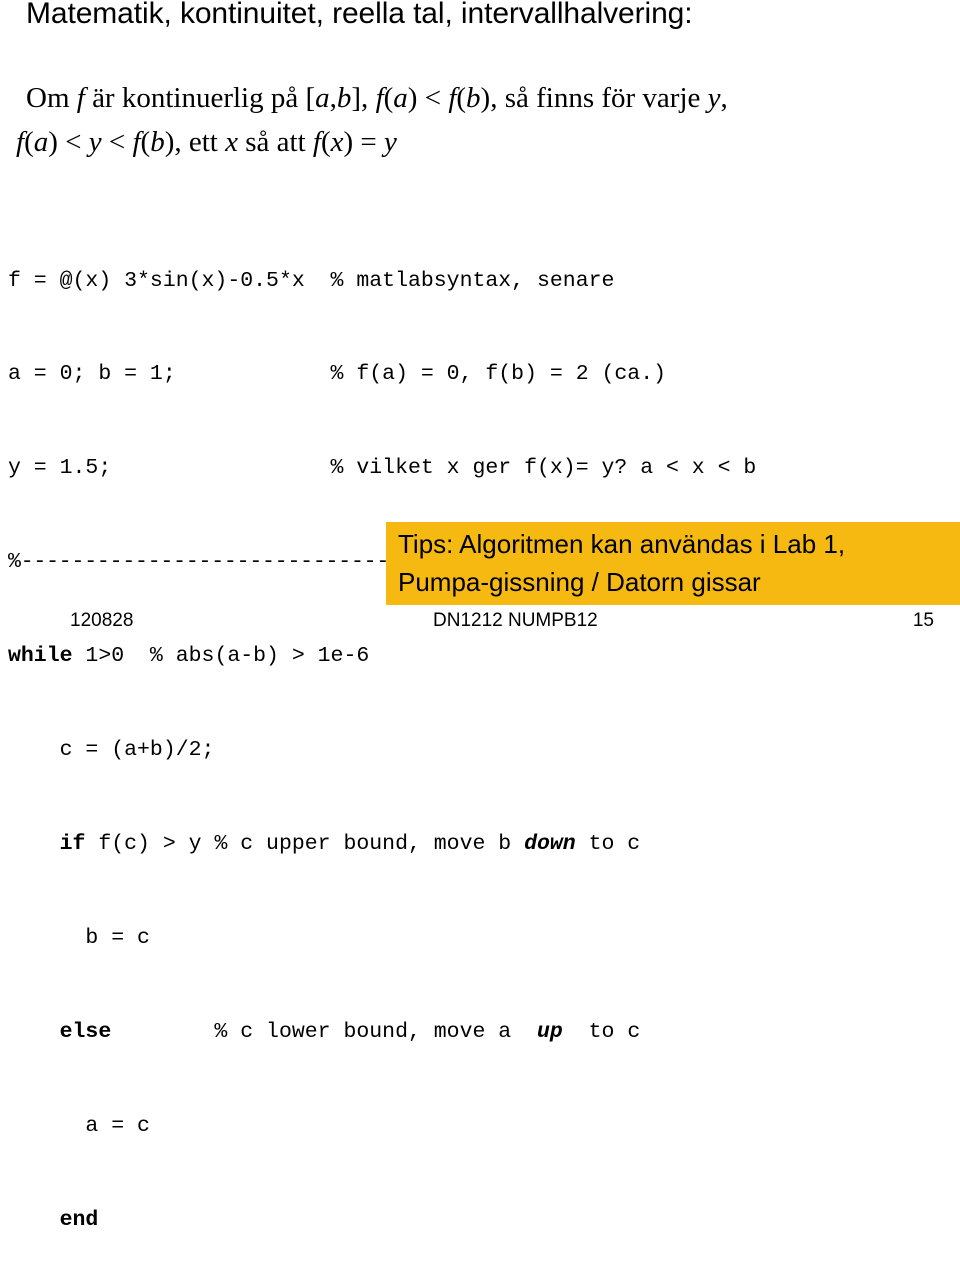  I want to click on math-text: ],, so click(363, 98).